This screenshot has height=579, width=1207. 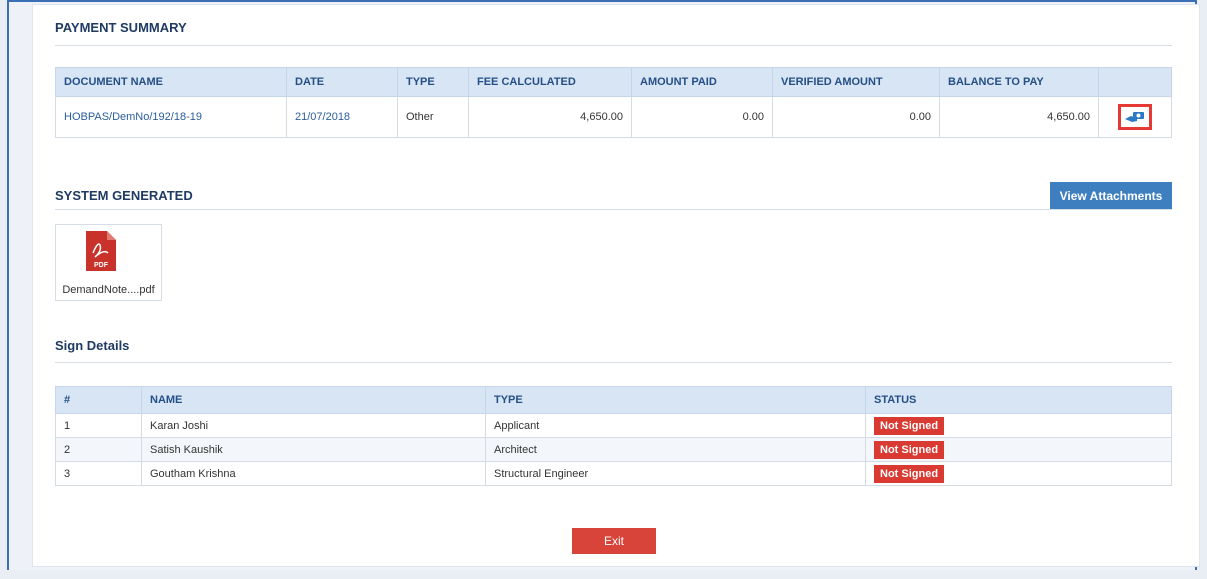 What do you see at coordinates (171, 82) in the screenshot?
I see `header-document-name: DOCUMENT NAME` at bounding box center [171, 82].